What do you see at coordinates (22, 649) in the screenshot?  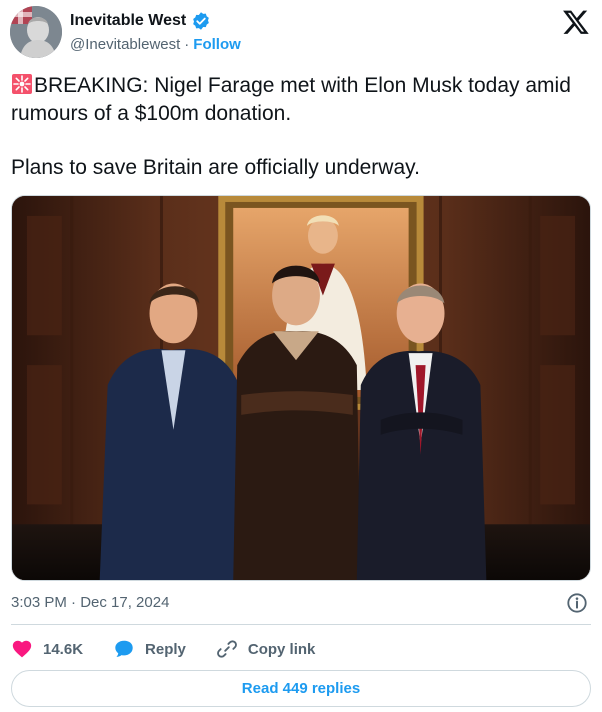 I see `heart-icon` at bounding box center [22, 649].